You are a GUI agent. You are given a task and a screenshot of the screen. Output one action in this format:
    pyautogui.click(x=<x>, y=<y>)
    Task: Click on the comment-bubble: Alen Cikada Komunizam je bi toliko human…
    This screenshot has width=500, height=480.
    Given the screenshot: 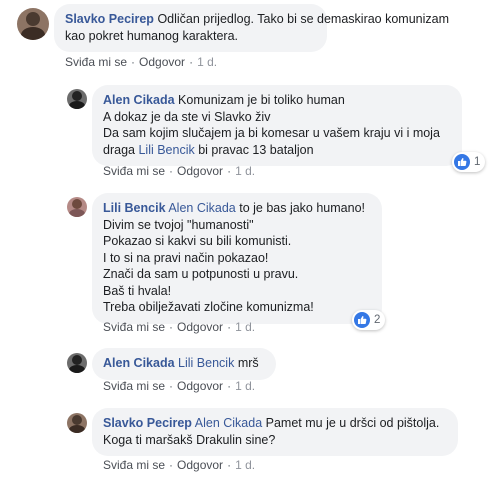 What is the action you would take?
    pyautogui.click(x=277, y=125)
    